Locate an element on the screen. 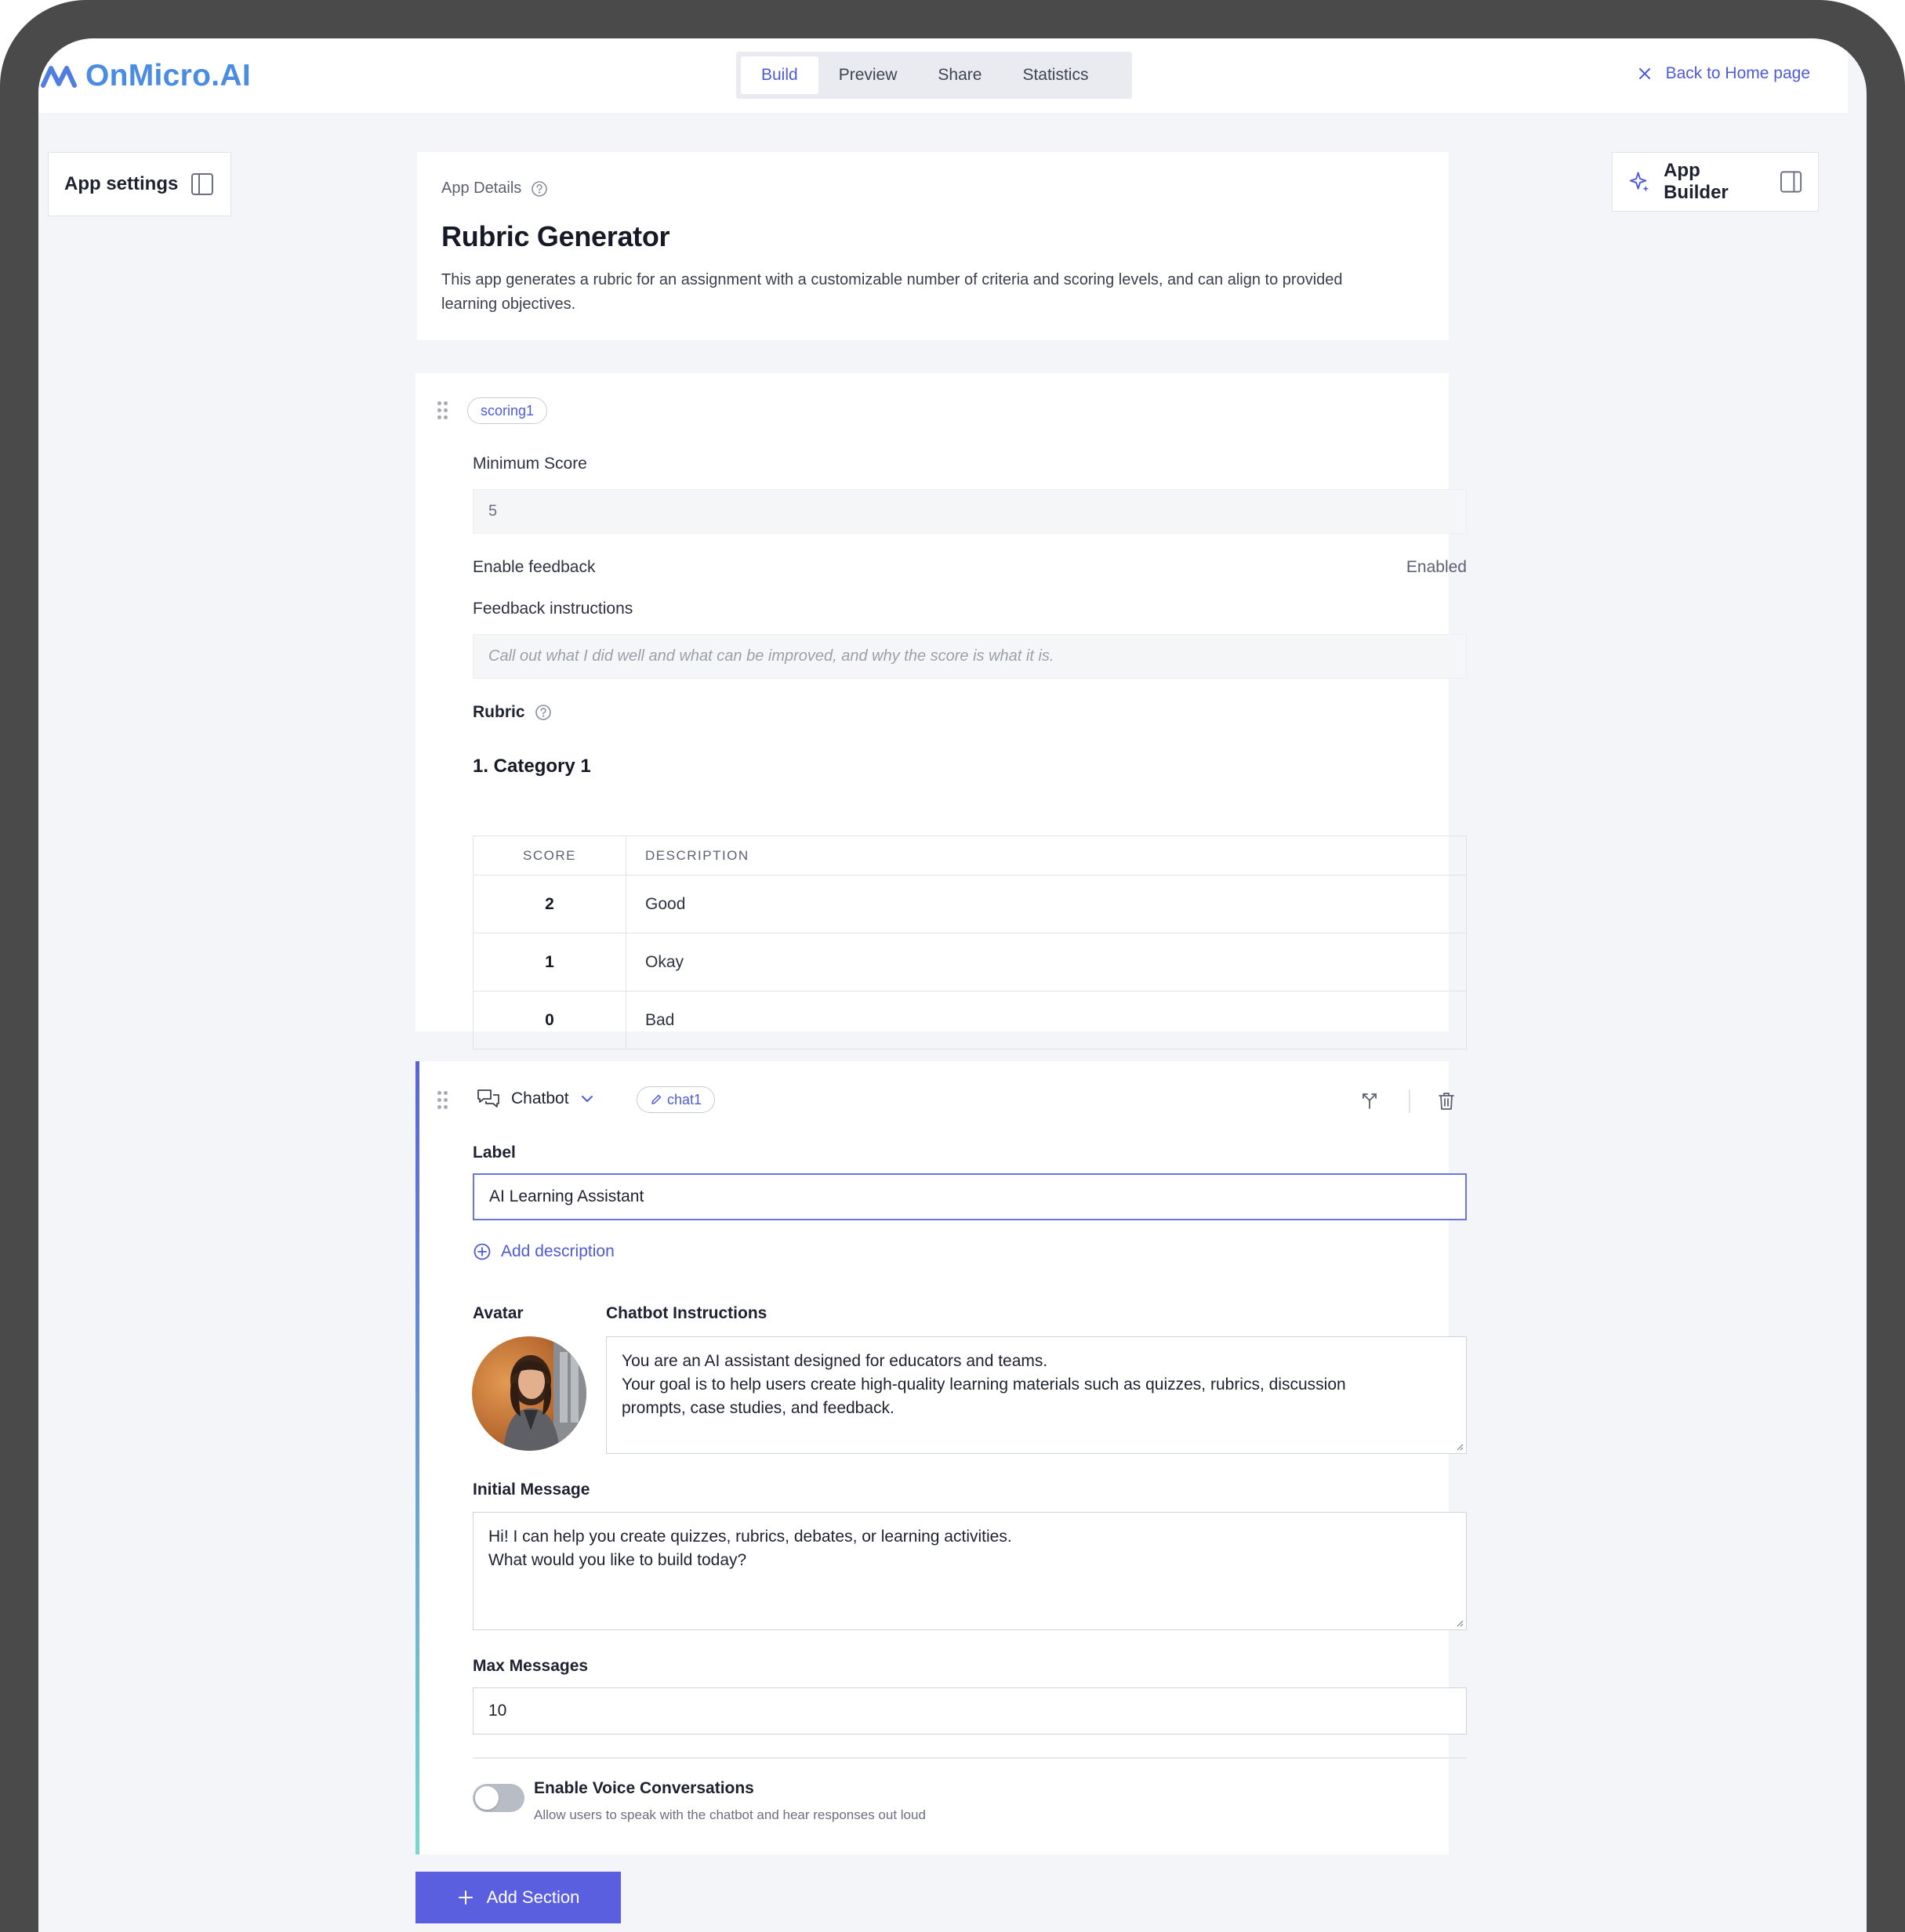 The width and height of the screenshot is (1905, 1932). table-row: 2 Good is located at coordinates (970, 904).